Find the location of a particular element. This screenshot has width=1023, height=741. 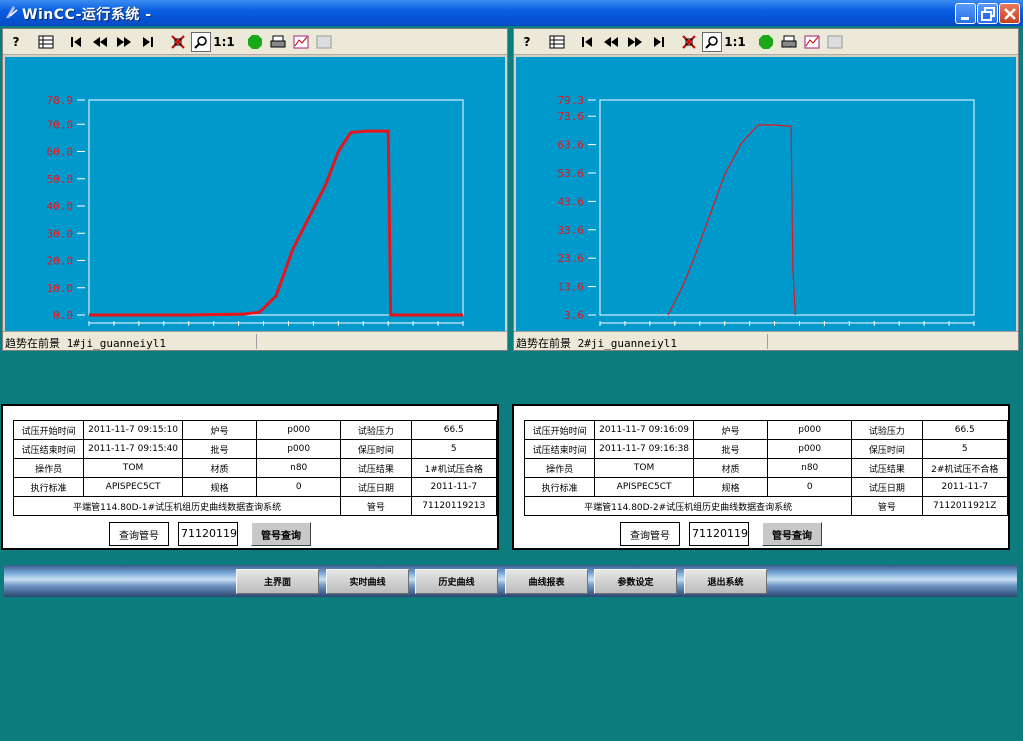

y-tick-label: 40.0 is located at coordinates (60, 206).